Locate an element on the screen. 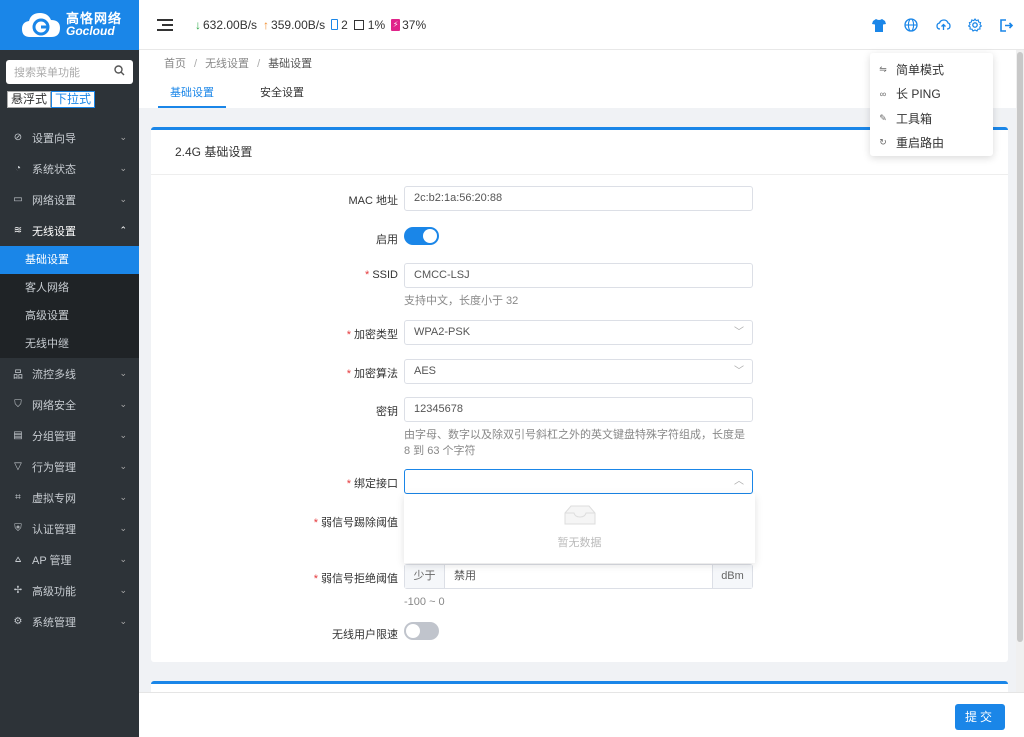 The width and height of the screenshot is (1024, 737). logo: 高恪网络 Gocloud is located at coordinates (69, 25).